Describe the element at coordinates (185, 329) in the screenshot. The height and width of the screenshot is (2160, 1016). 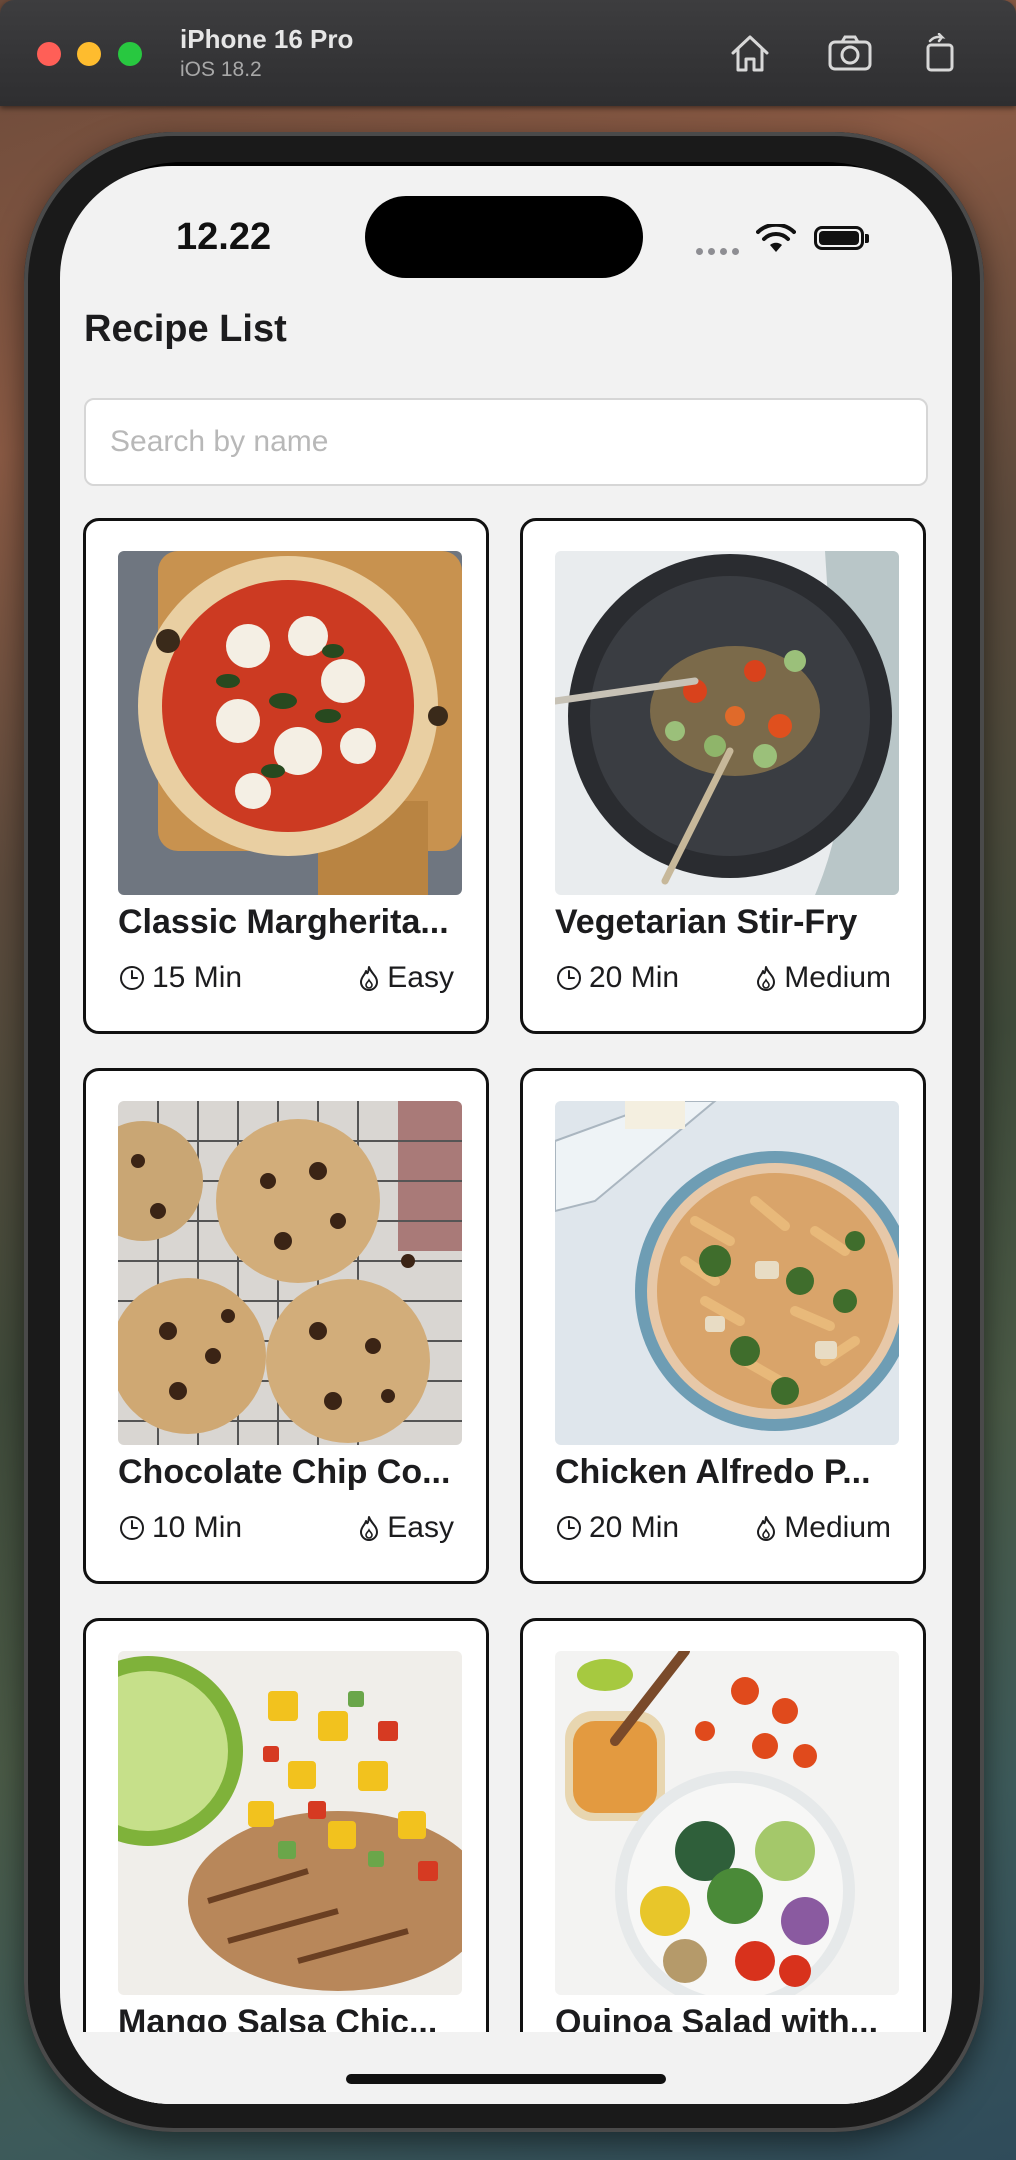
I see `page-title: Recipe List` at that location.